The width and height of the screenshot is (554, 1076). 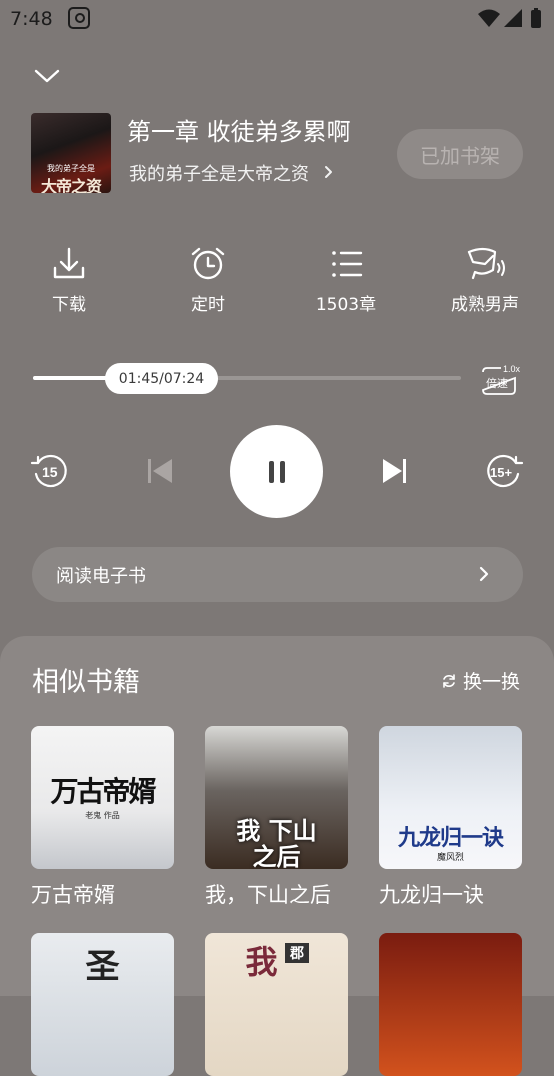 I want to click on download-label: 下载, so click(x=69, y=305).